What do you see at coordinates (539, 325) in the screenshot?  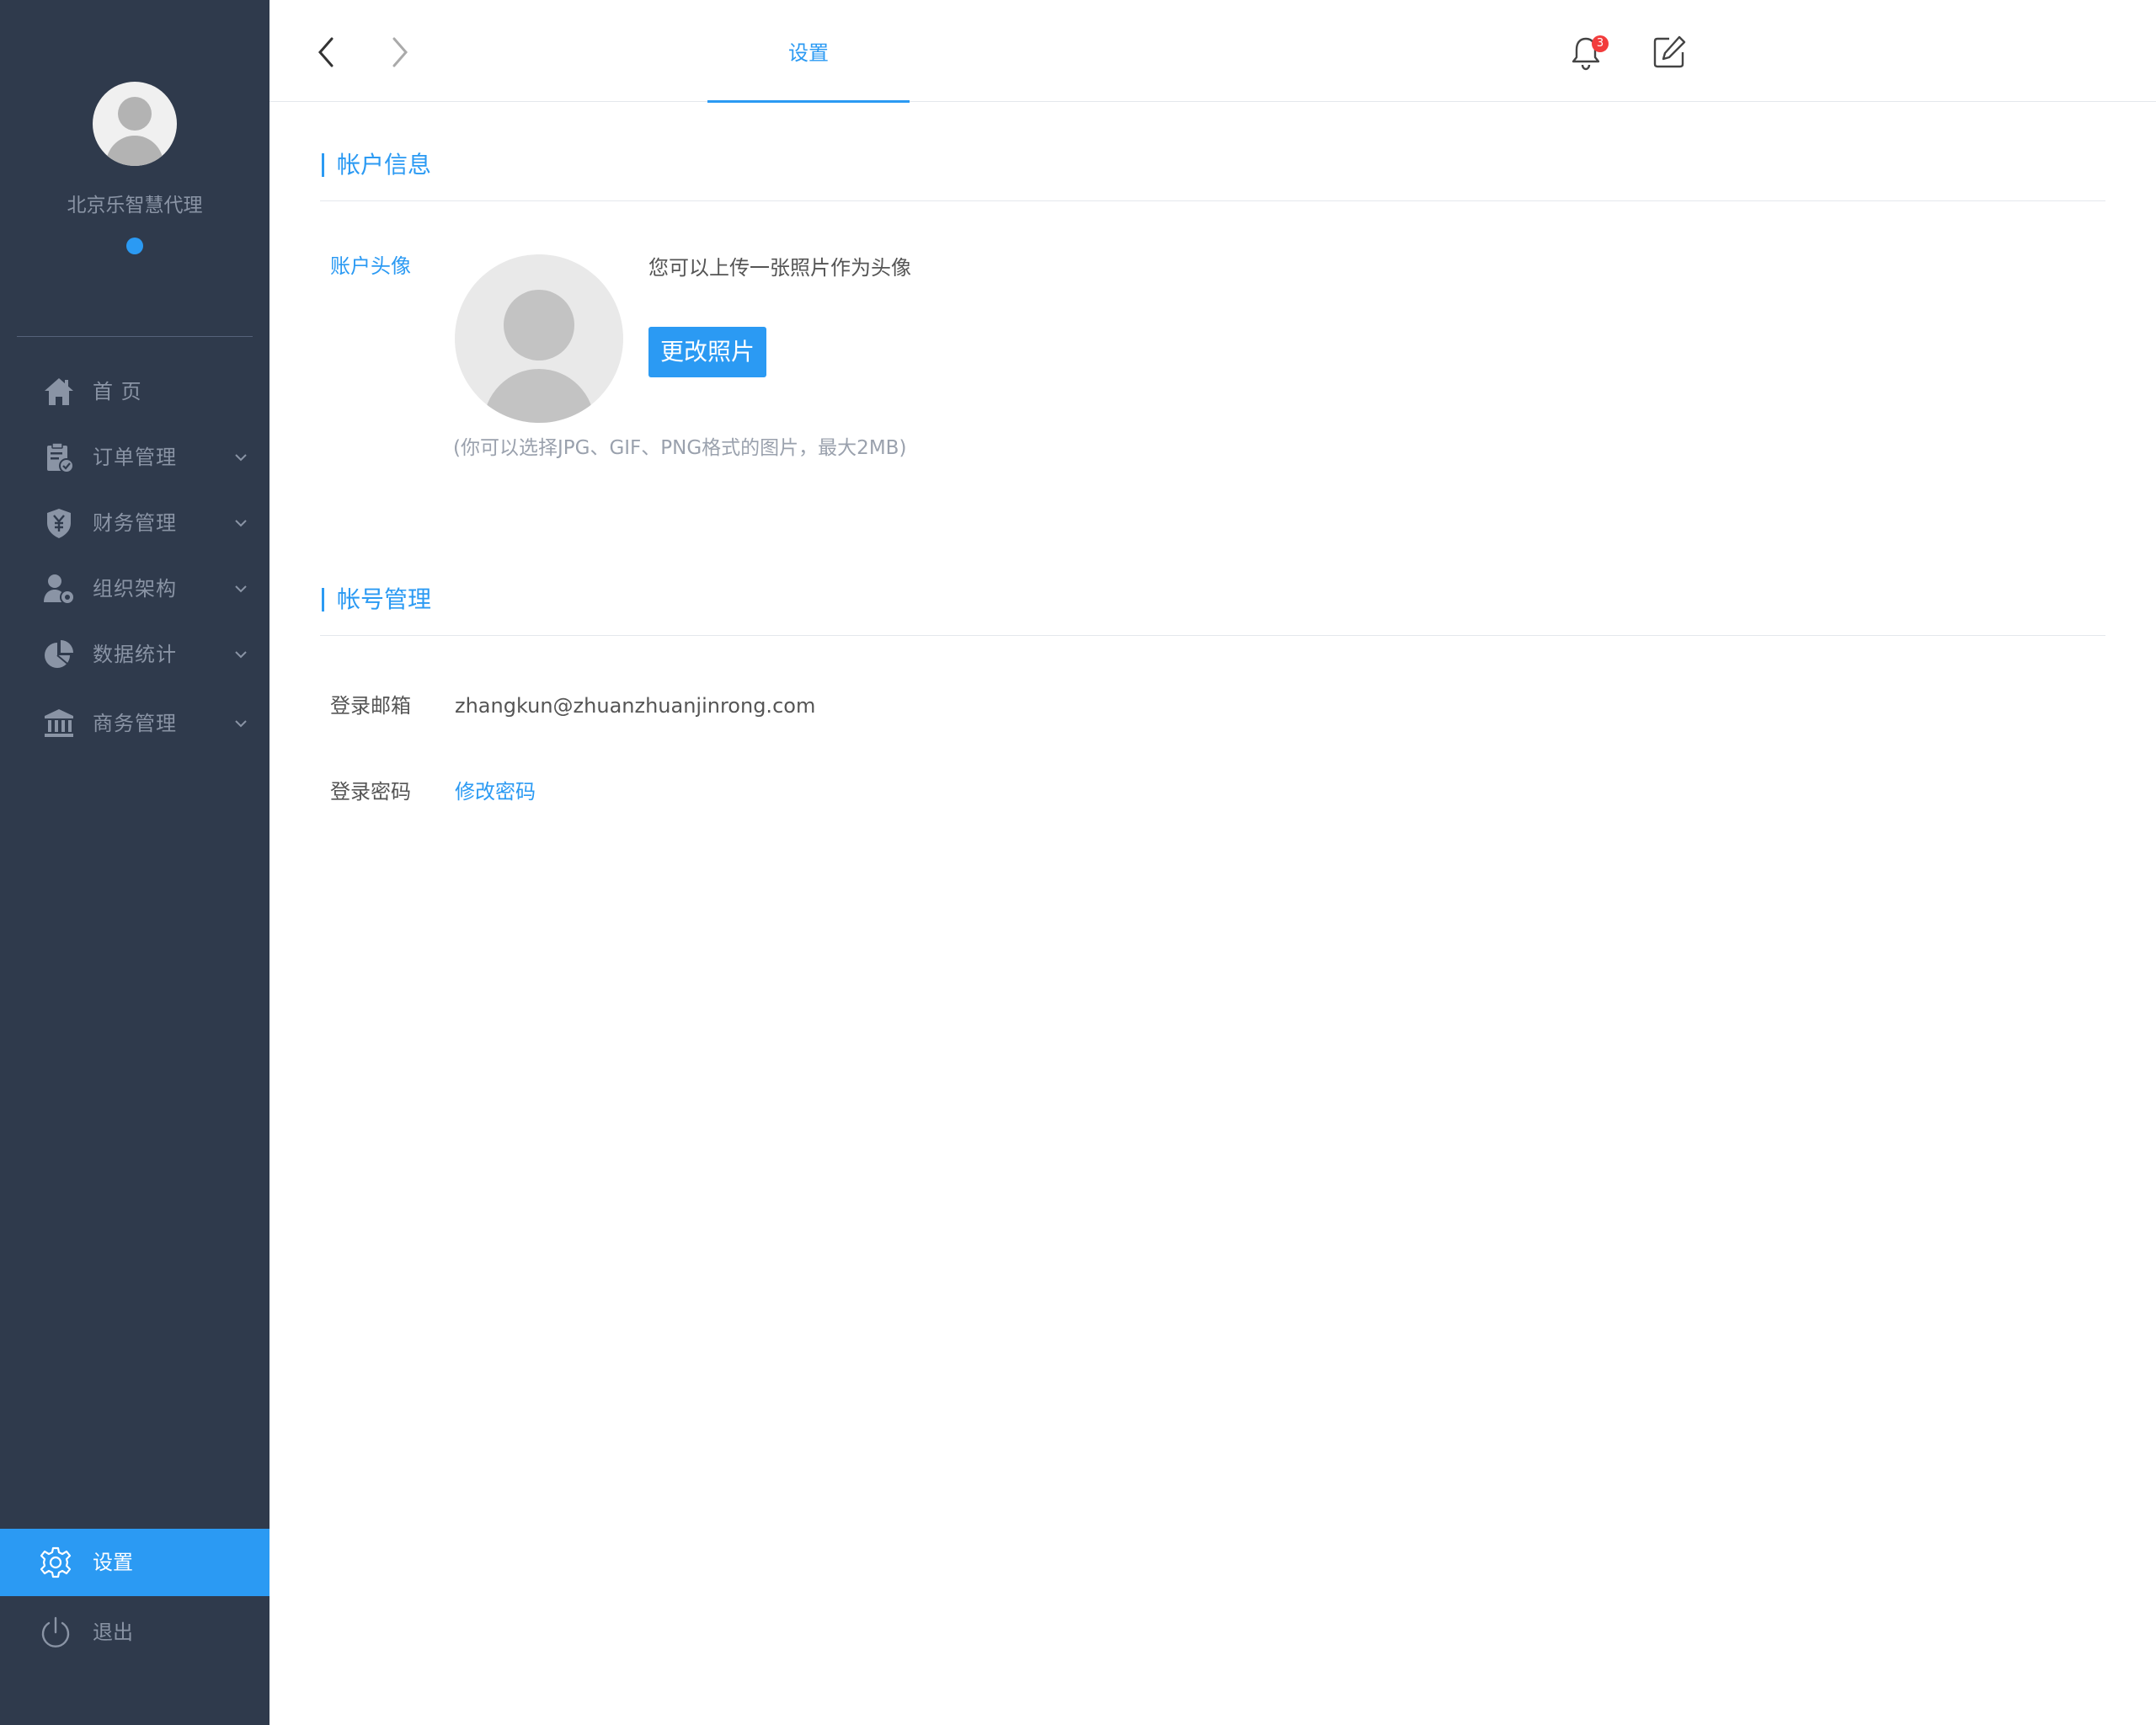 I see `profile-photo-head` at bounding box center [539, 325].